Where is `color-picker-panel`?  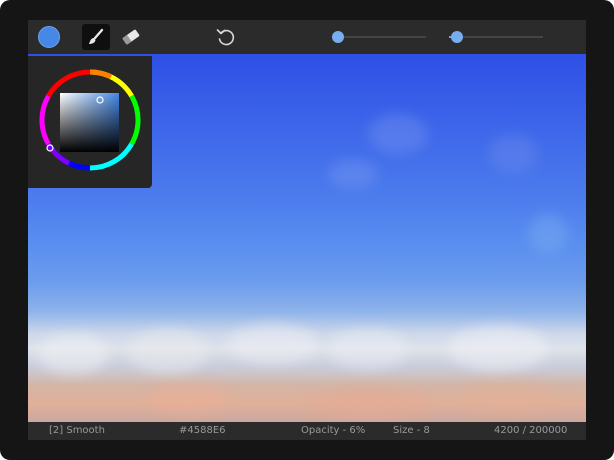
color-picker-panel is located at coordinates (90, 122).